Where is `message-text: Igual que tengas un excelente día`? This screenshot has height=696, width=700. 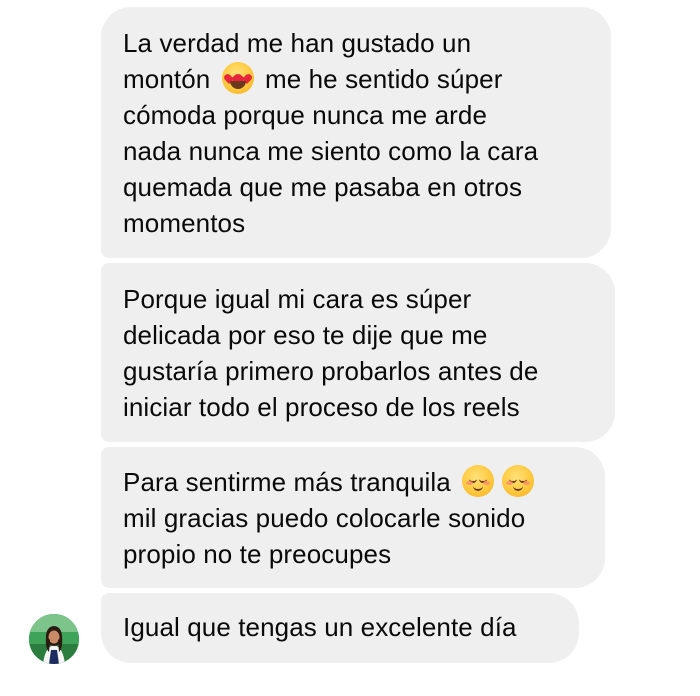 message-text: Igual que tengas un excelente día is located at coordinates (320, 627).